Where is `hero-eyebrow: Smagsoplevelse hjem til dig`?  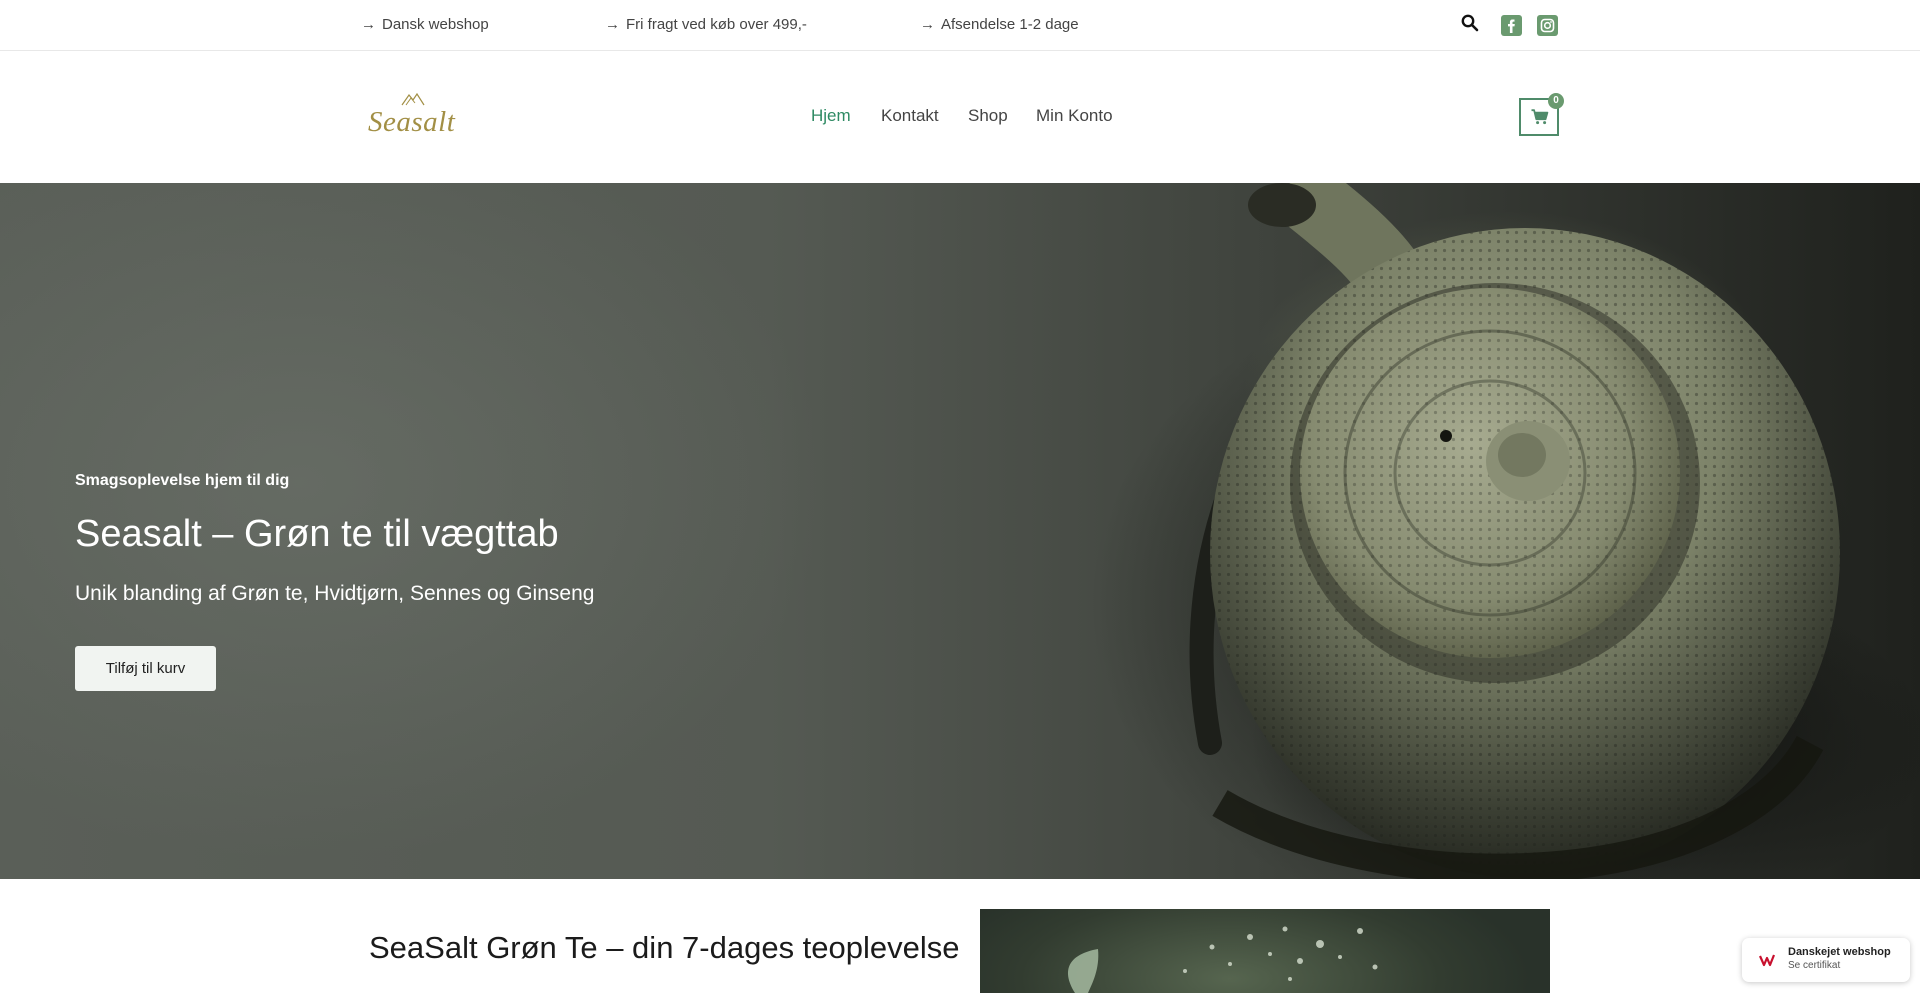 hero-eyebrow: Smagsoplevelse hjem til dig is located at coordinates (182, 480).